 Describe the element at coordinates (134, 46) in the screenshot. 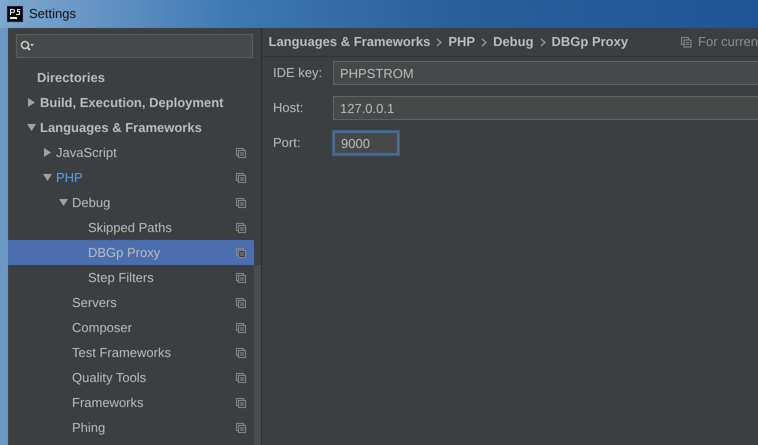

I see `search-field` at that location.